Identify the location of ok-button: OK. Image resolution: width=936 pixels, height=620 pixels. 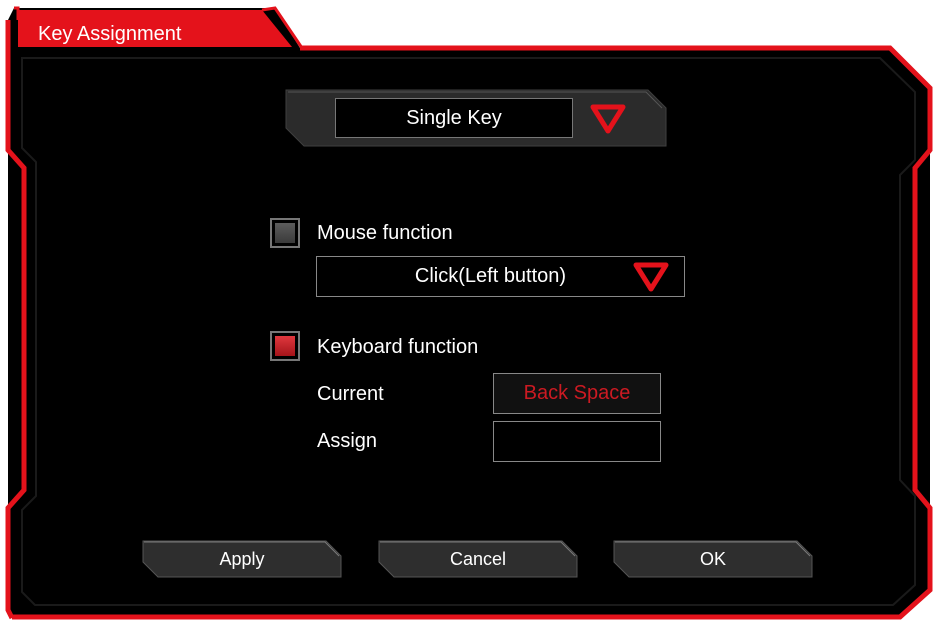
(713, 559).